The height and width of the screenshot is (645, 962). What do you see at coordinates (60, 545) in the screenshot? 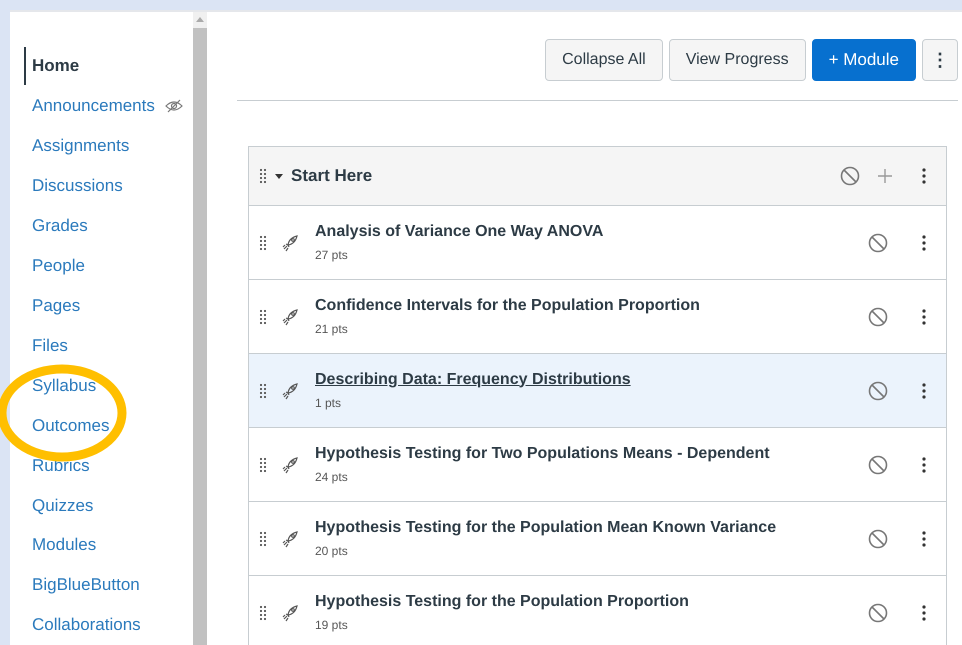
I see `nav-link: Modules` at bounding box center [60, 545].